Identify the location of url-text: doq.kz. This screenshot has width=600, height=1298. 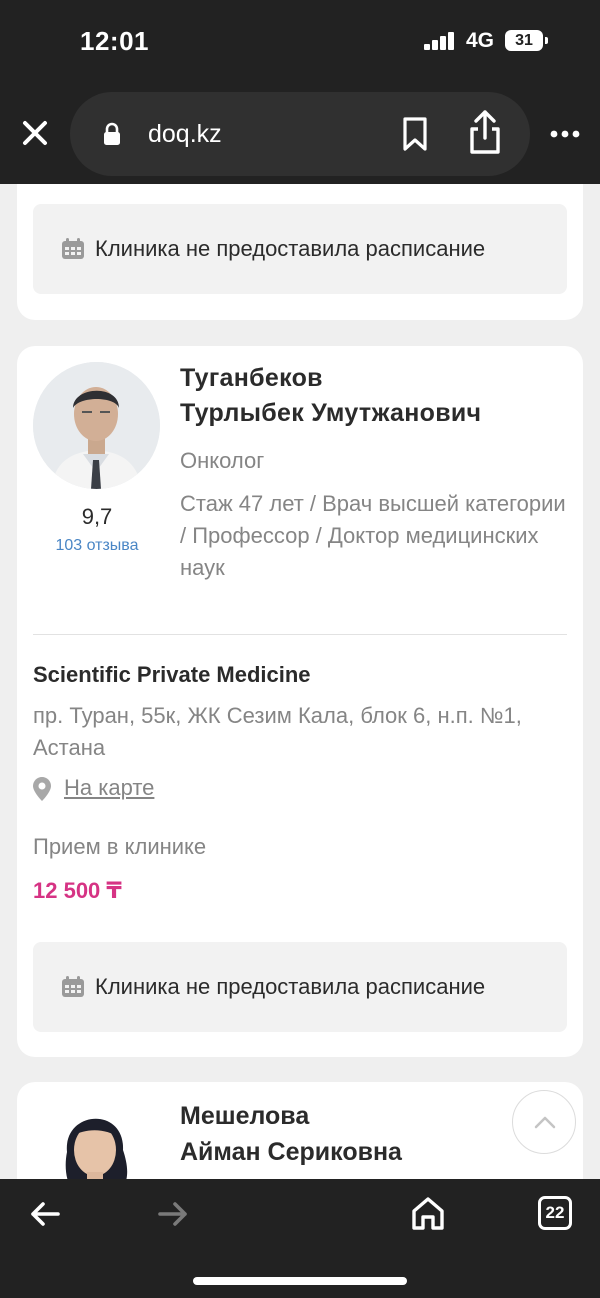
(185, 134).